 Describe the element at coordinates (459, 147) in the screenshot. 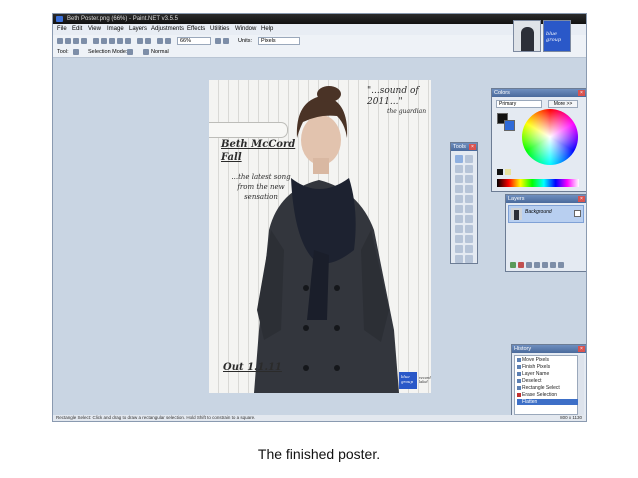

I see `tools-panel-title: Tools` at that location.